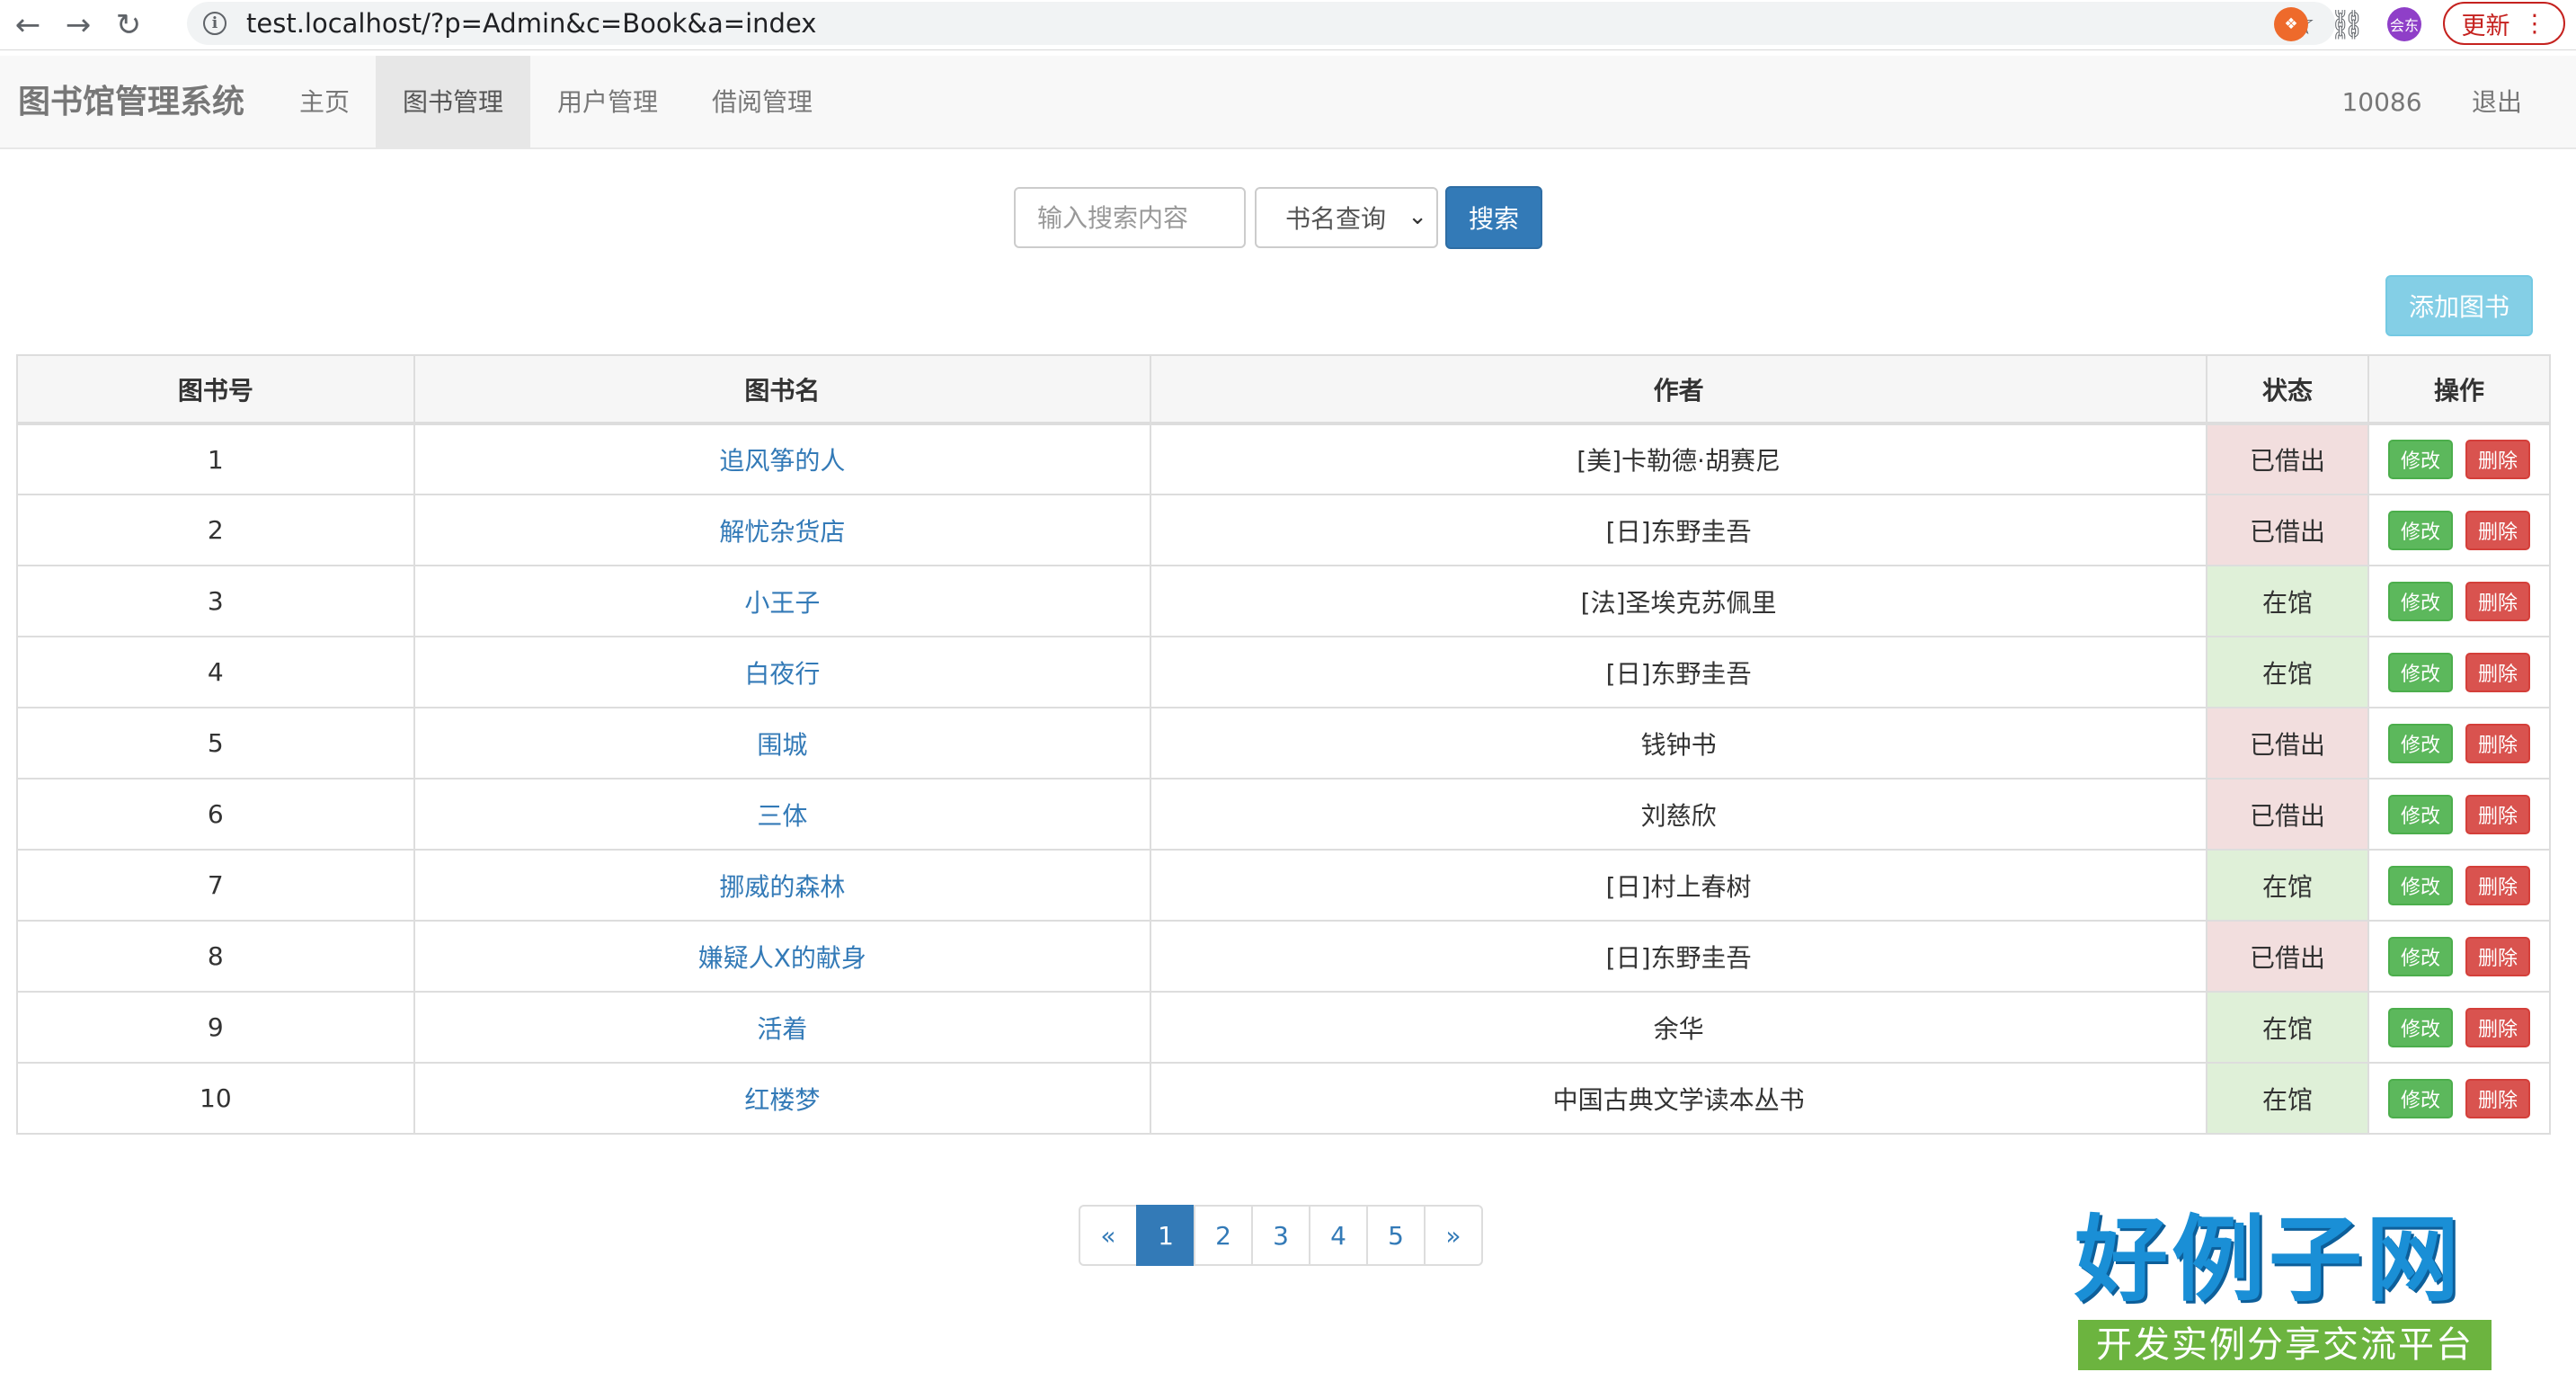  I want to click on table-header-row: 图书号 图书名 作者 状态 操作, so click(1283, 389).